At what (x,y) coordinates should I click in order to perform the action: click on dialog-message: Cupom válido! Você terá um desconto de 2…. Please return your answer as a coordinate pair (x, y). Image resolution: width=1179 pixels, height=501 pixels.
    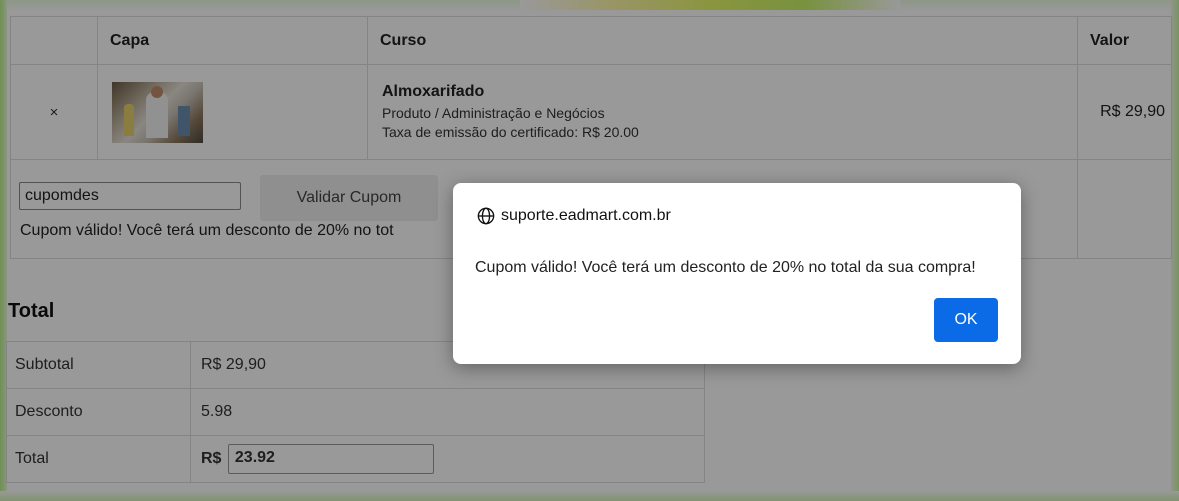
    Looking at the image, I should click on (725, 267).